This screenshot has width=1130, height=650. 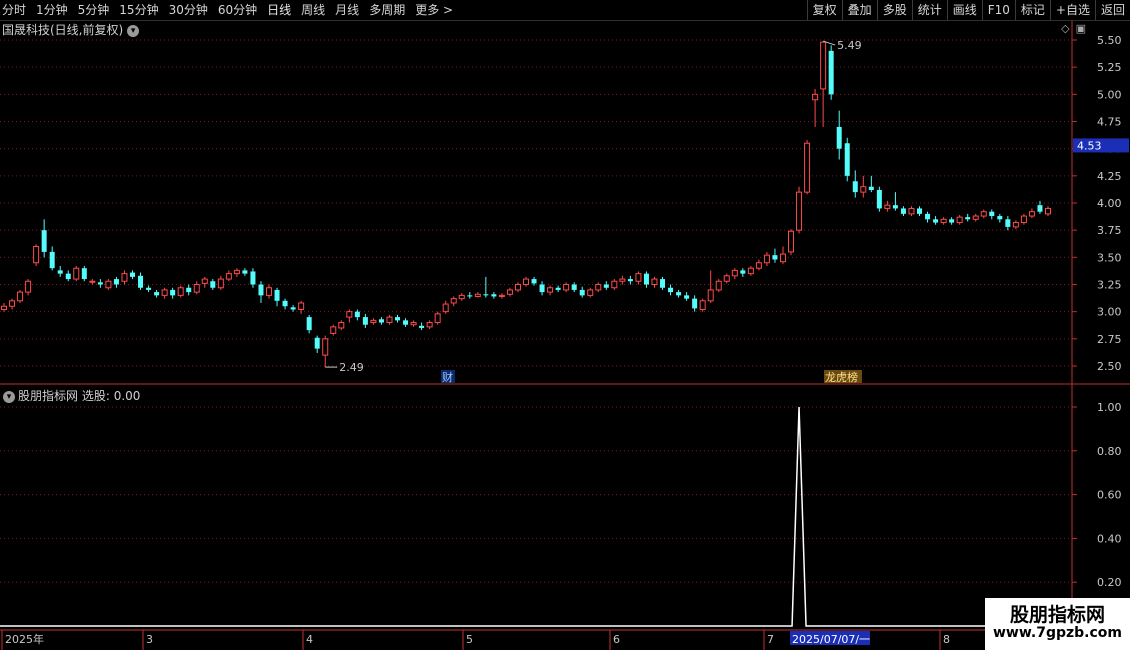 What do you see at coordinates (946, 639) in the screenshot?
I see `date-label: 8` at bounding box center [946, 639].